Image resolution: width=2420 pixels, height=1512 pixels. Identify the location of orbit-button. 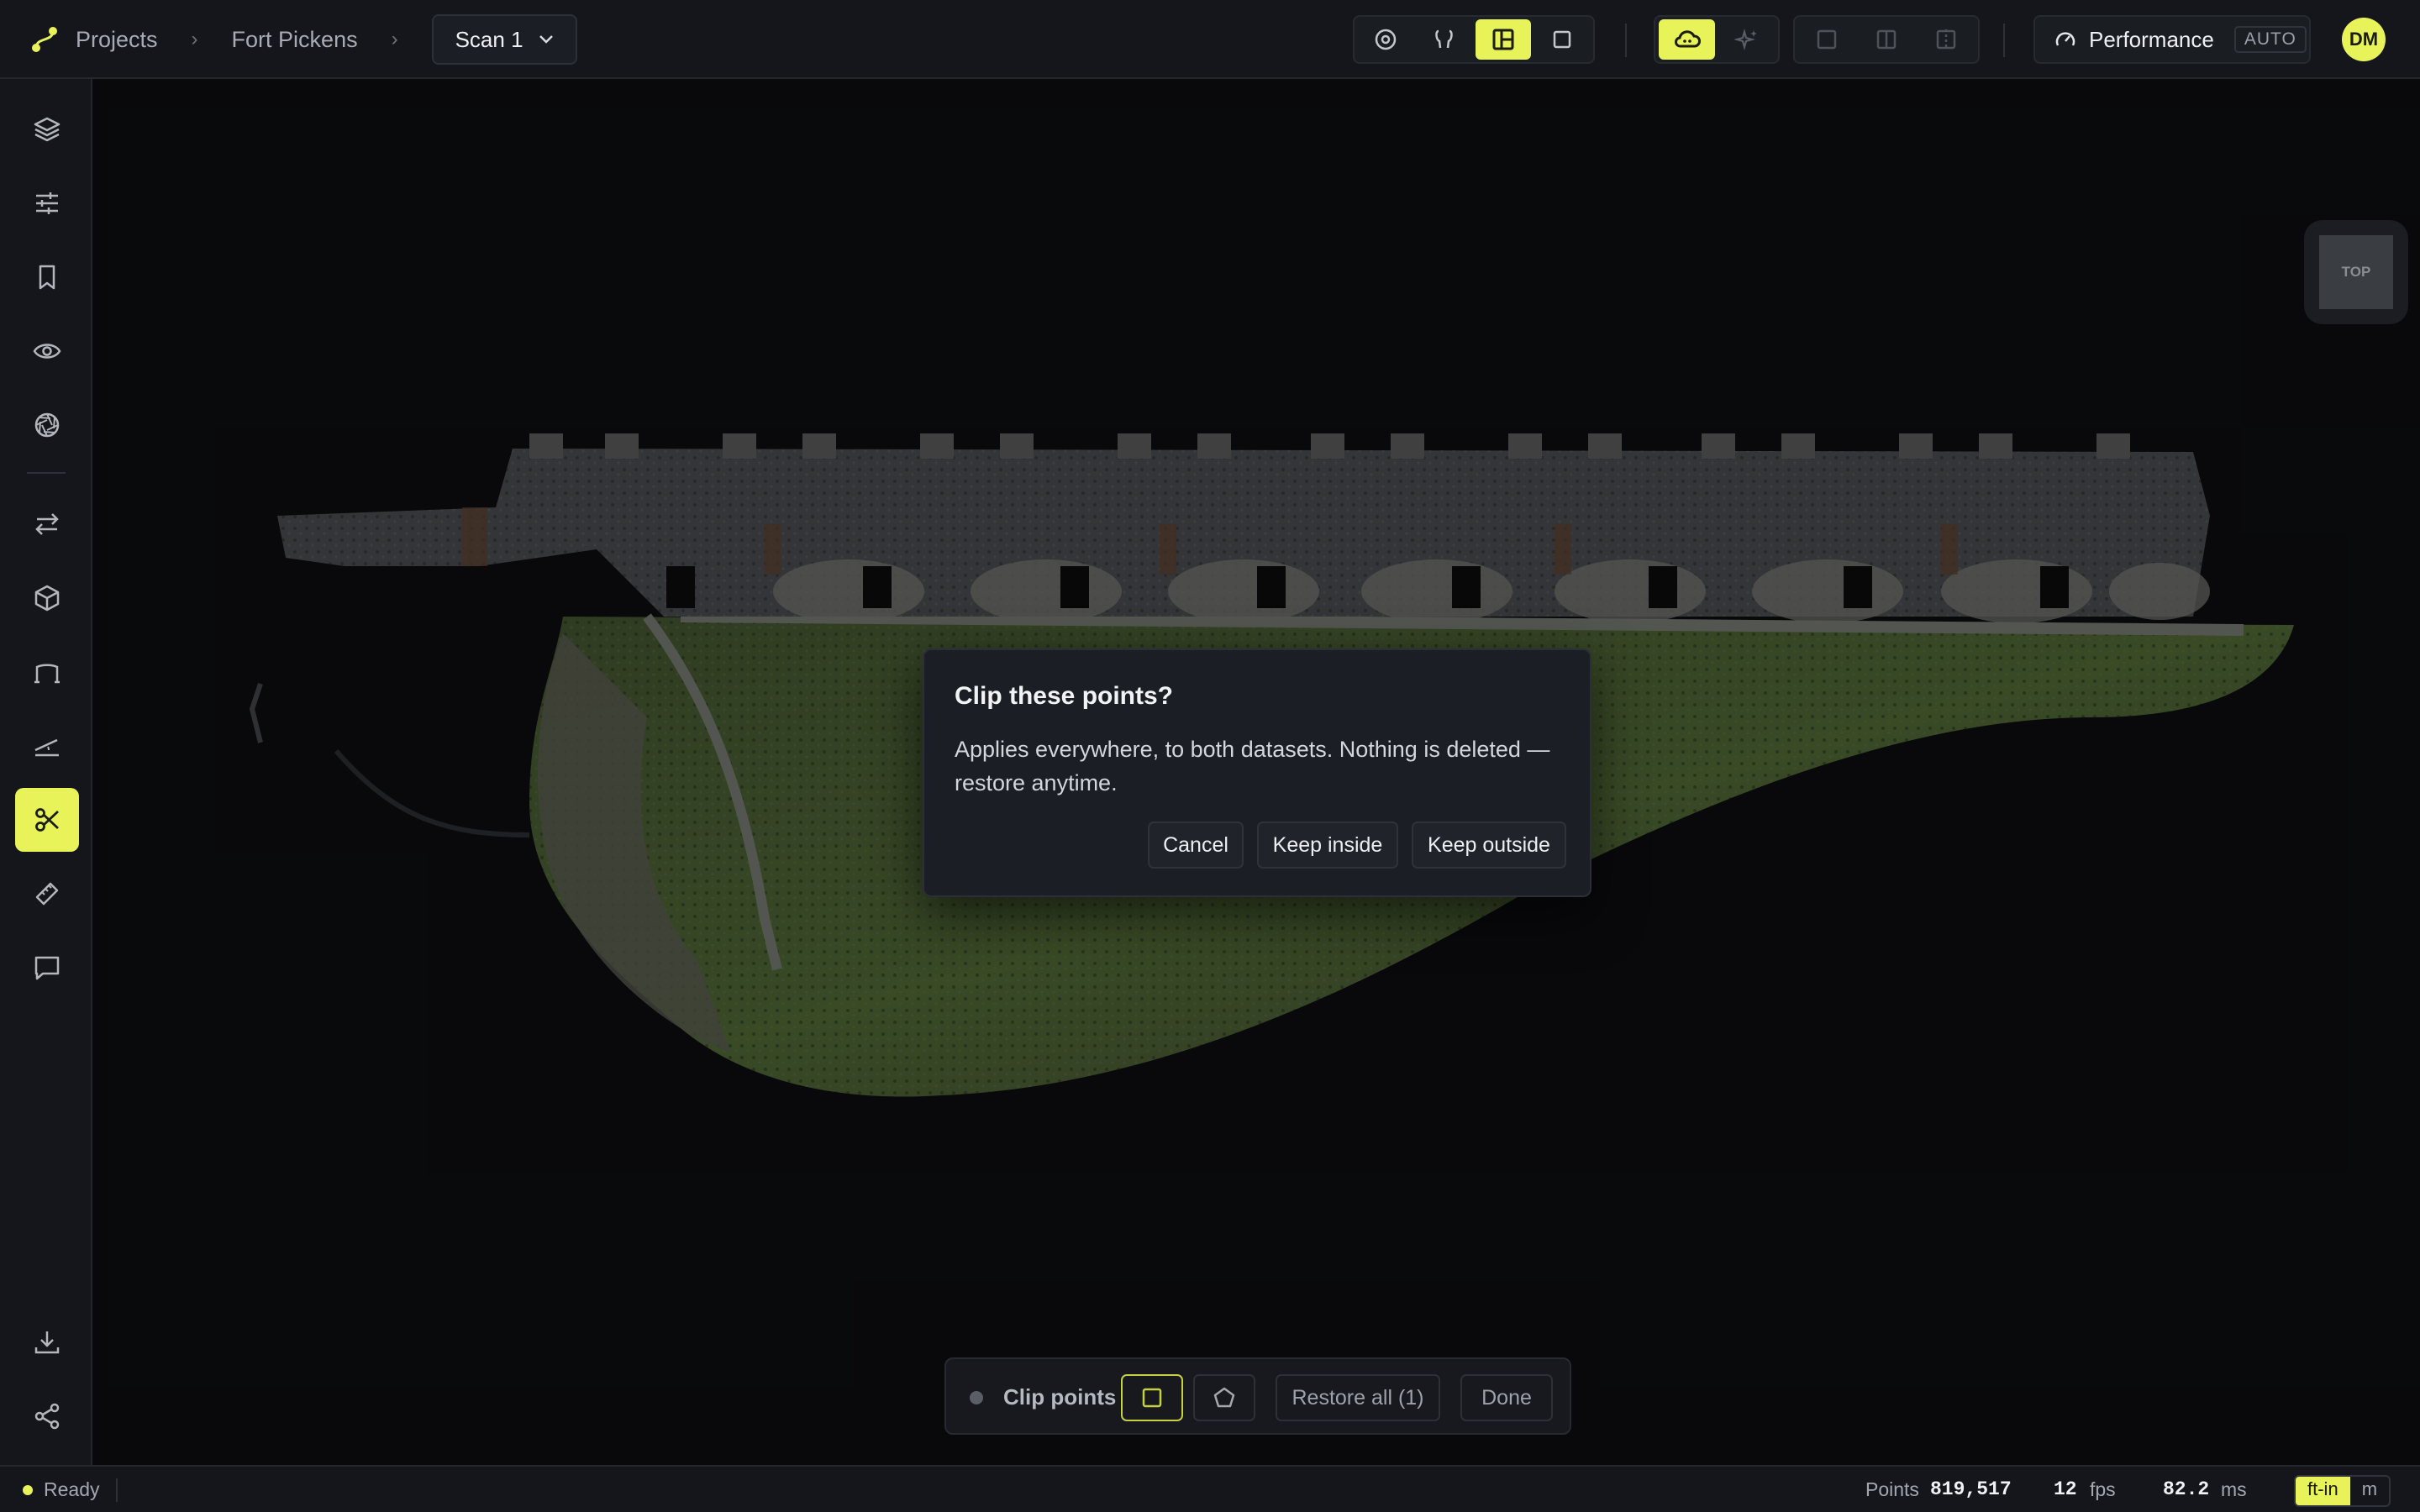
(1385, 39).